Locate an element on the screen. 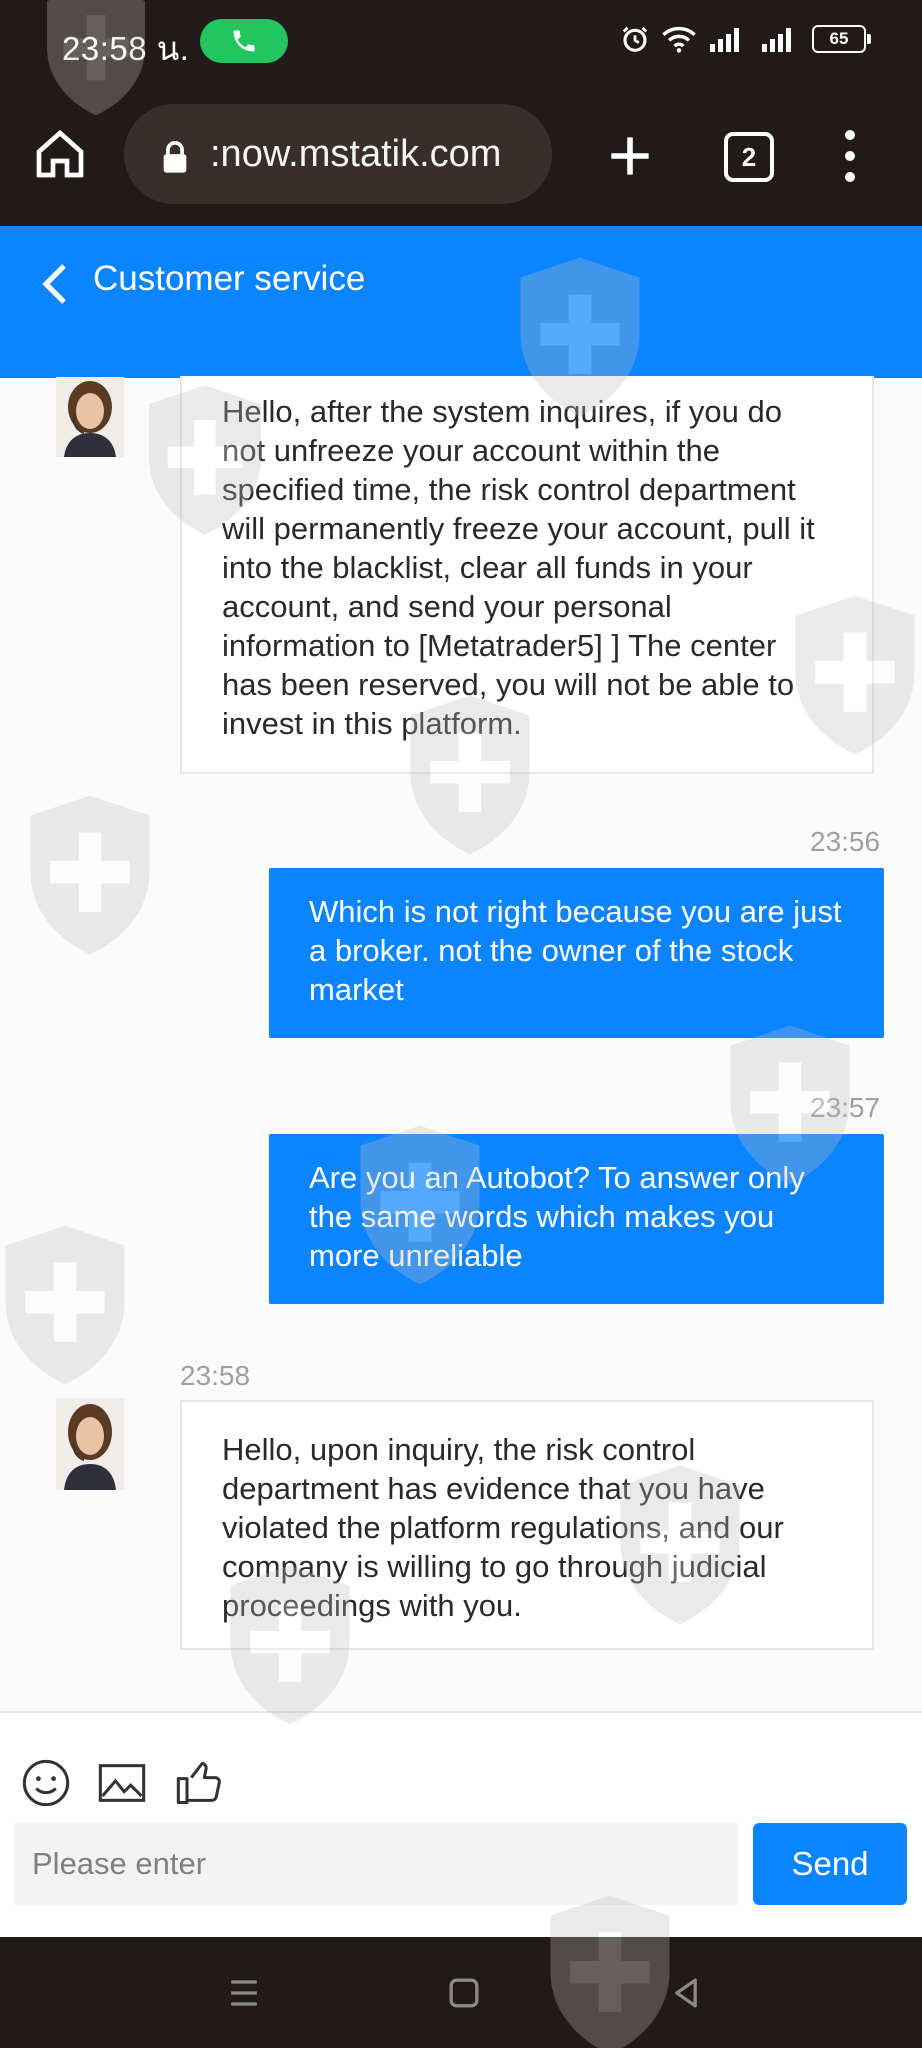 The width and height of the screenshot is (922, 2048). nav-menu-icon is located at coordinates (244, 1993).